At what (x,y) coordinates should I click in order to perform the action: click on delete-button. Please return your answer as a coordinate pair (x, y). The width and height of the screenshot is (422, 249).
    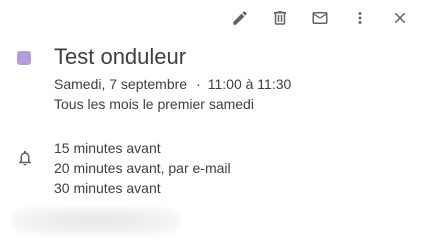
    Looking at the image, I should click on (280, 18).